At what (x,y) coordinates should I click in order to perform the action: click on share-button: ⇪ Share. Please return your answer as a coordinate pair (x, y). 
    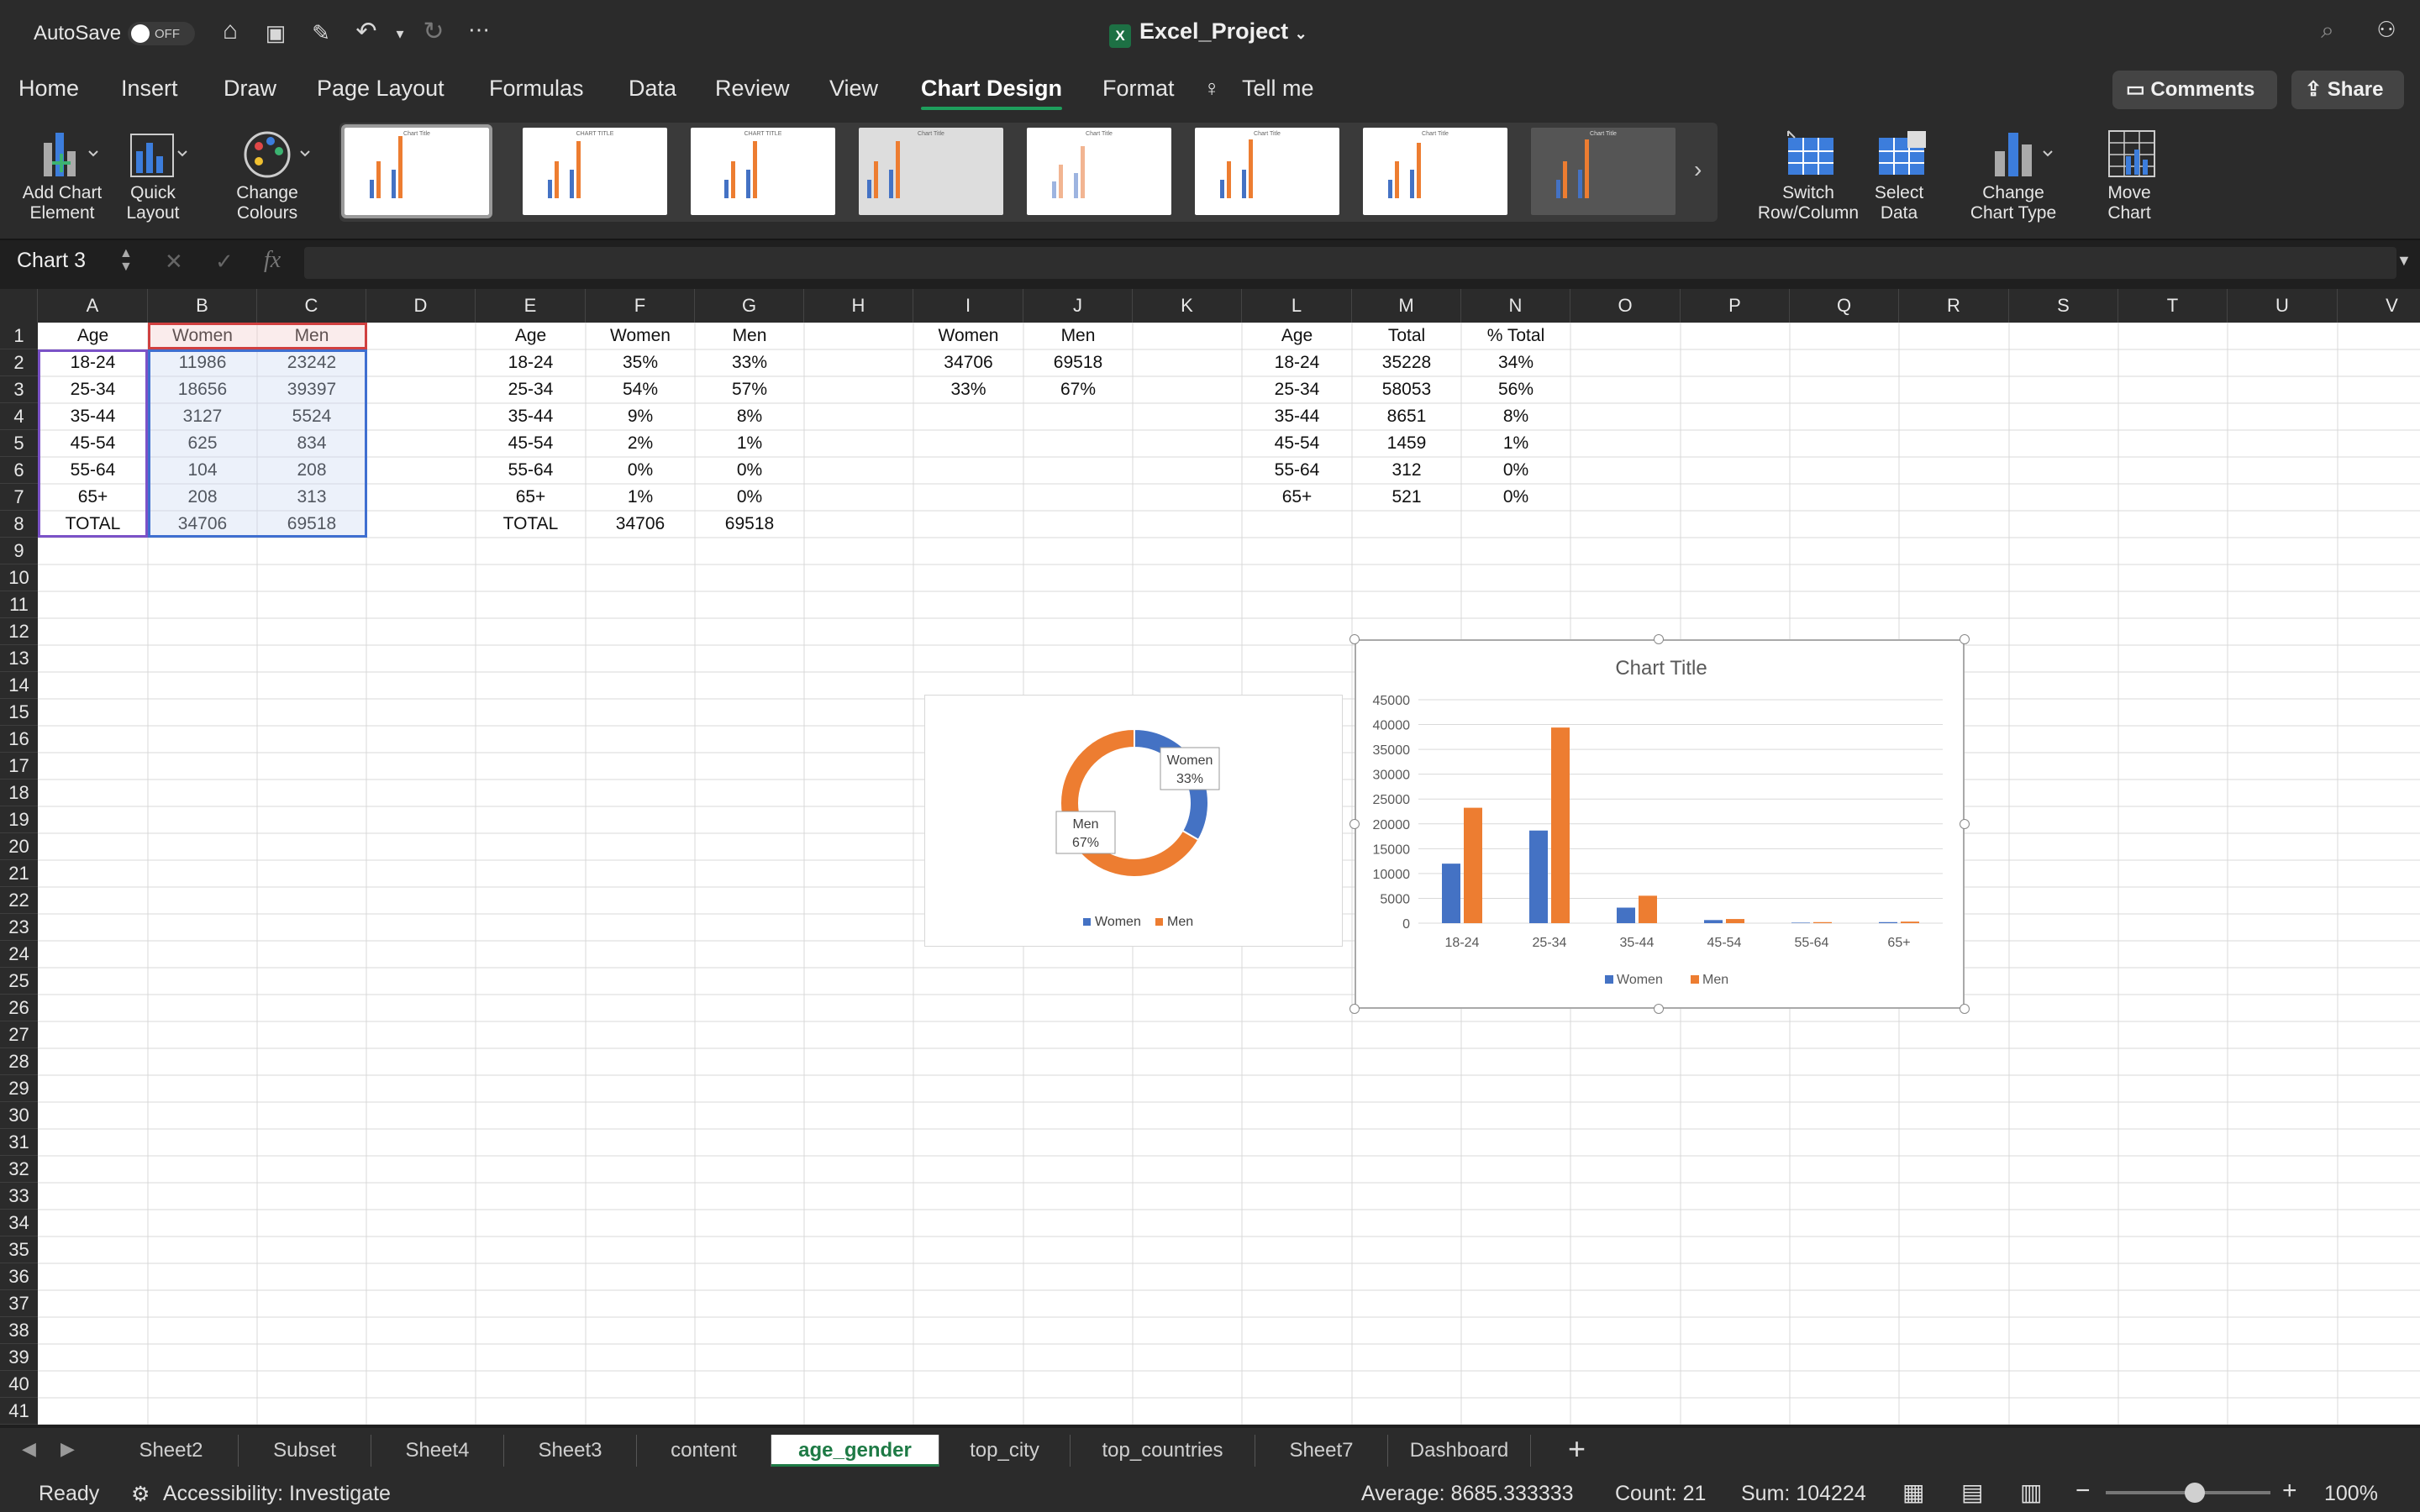
    Looking at the image, I should click on (2347, 90).